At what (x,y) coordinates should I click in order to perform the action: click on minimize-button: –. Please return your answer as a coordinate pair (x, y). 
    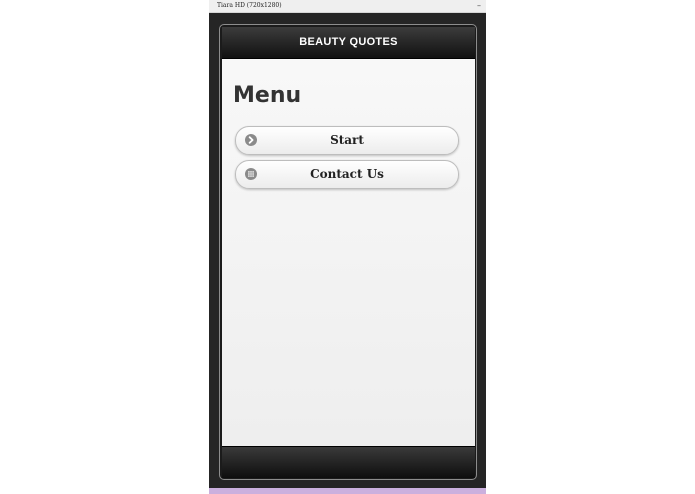
    Looking at the image, I should click on (479, 5).